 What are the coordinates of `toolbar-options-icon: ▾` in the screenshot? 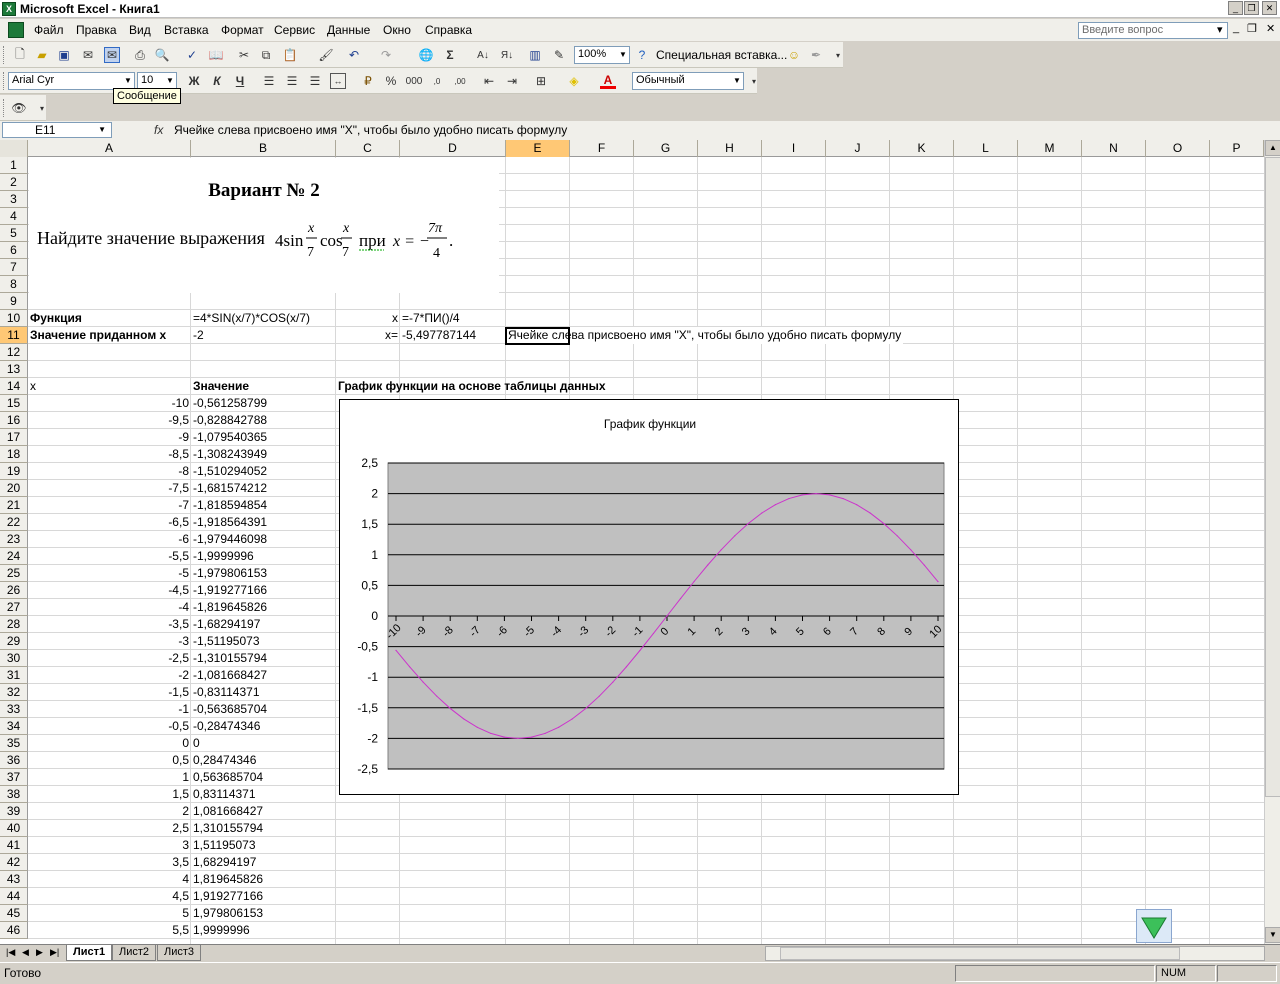 It's located at (838, 55).